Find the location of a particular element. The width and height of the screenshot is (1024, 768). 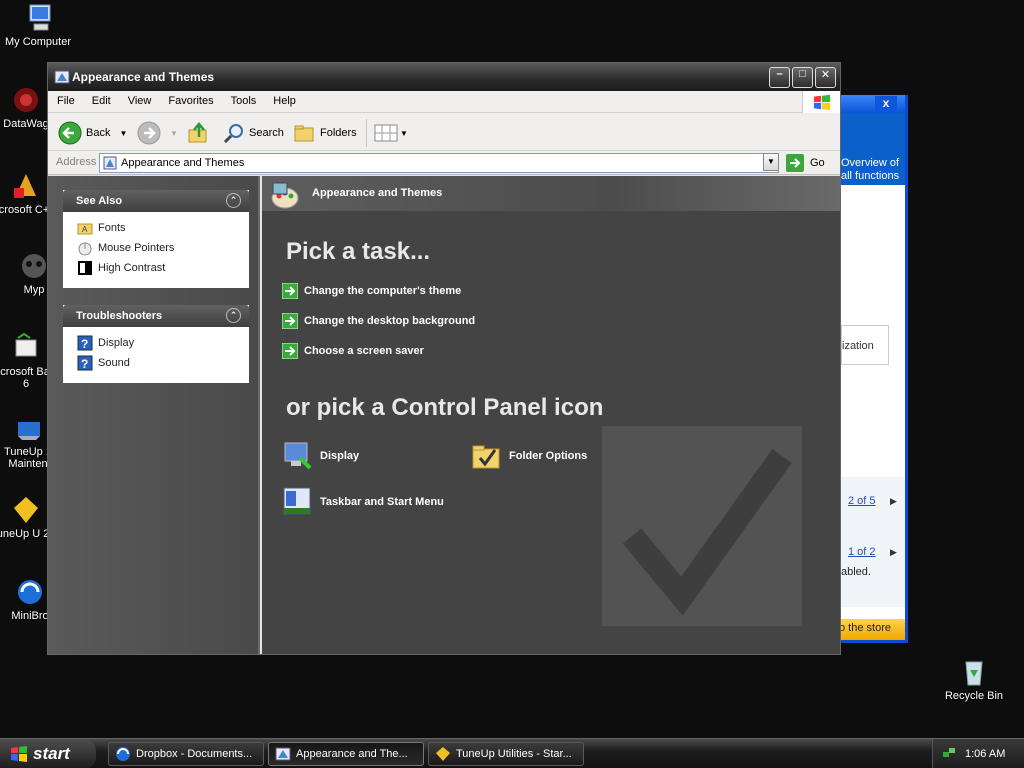

search-icon is located at coordinates (233, 134).